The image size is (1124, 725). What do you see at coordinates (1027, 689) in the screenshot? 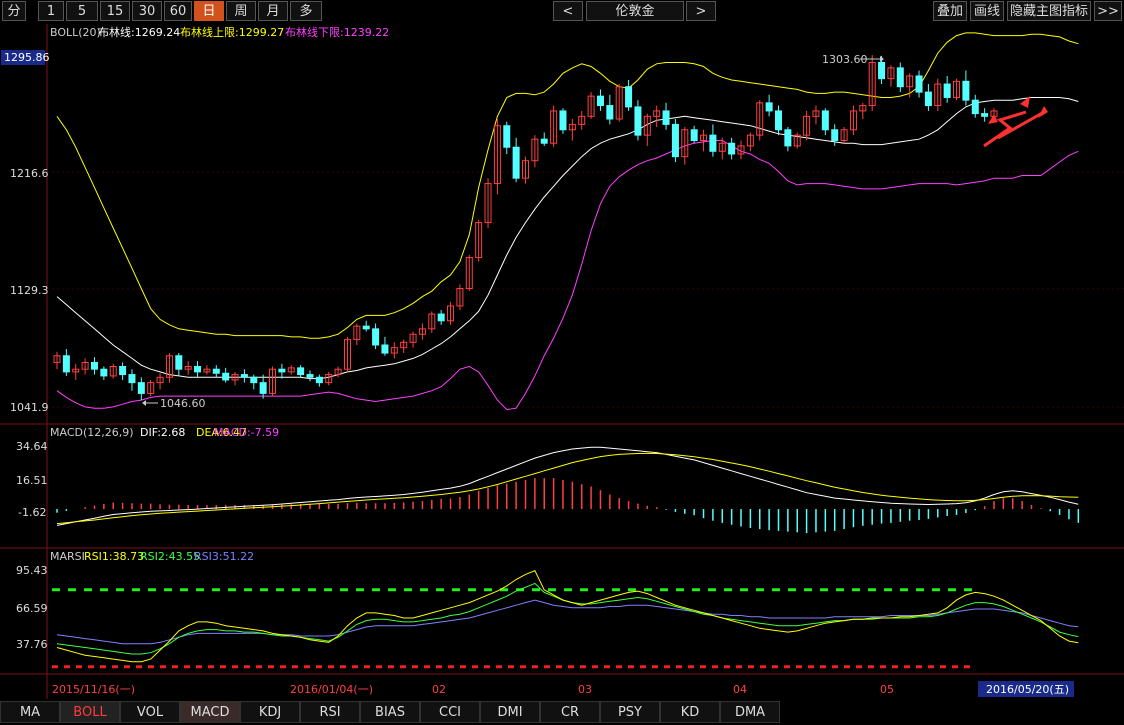
I see `current-date: 2016/05/20(五)` at bounding box center [1027, 689].